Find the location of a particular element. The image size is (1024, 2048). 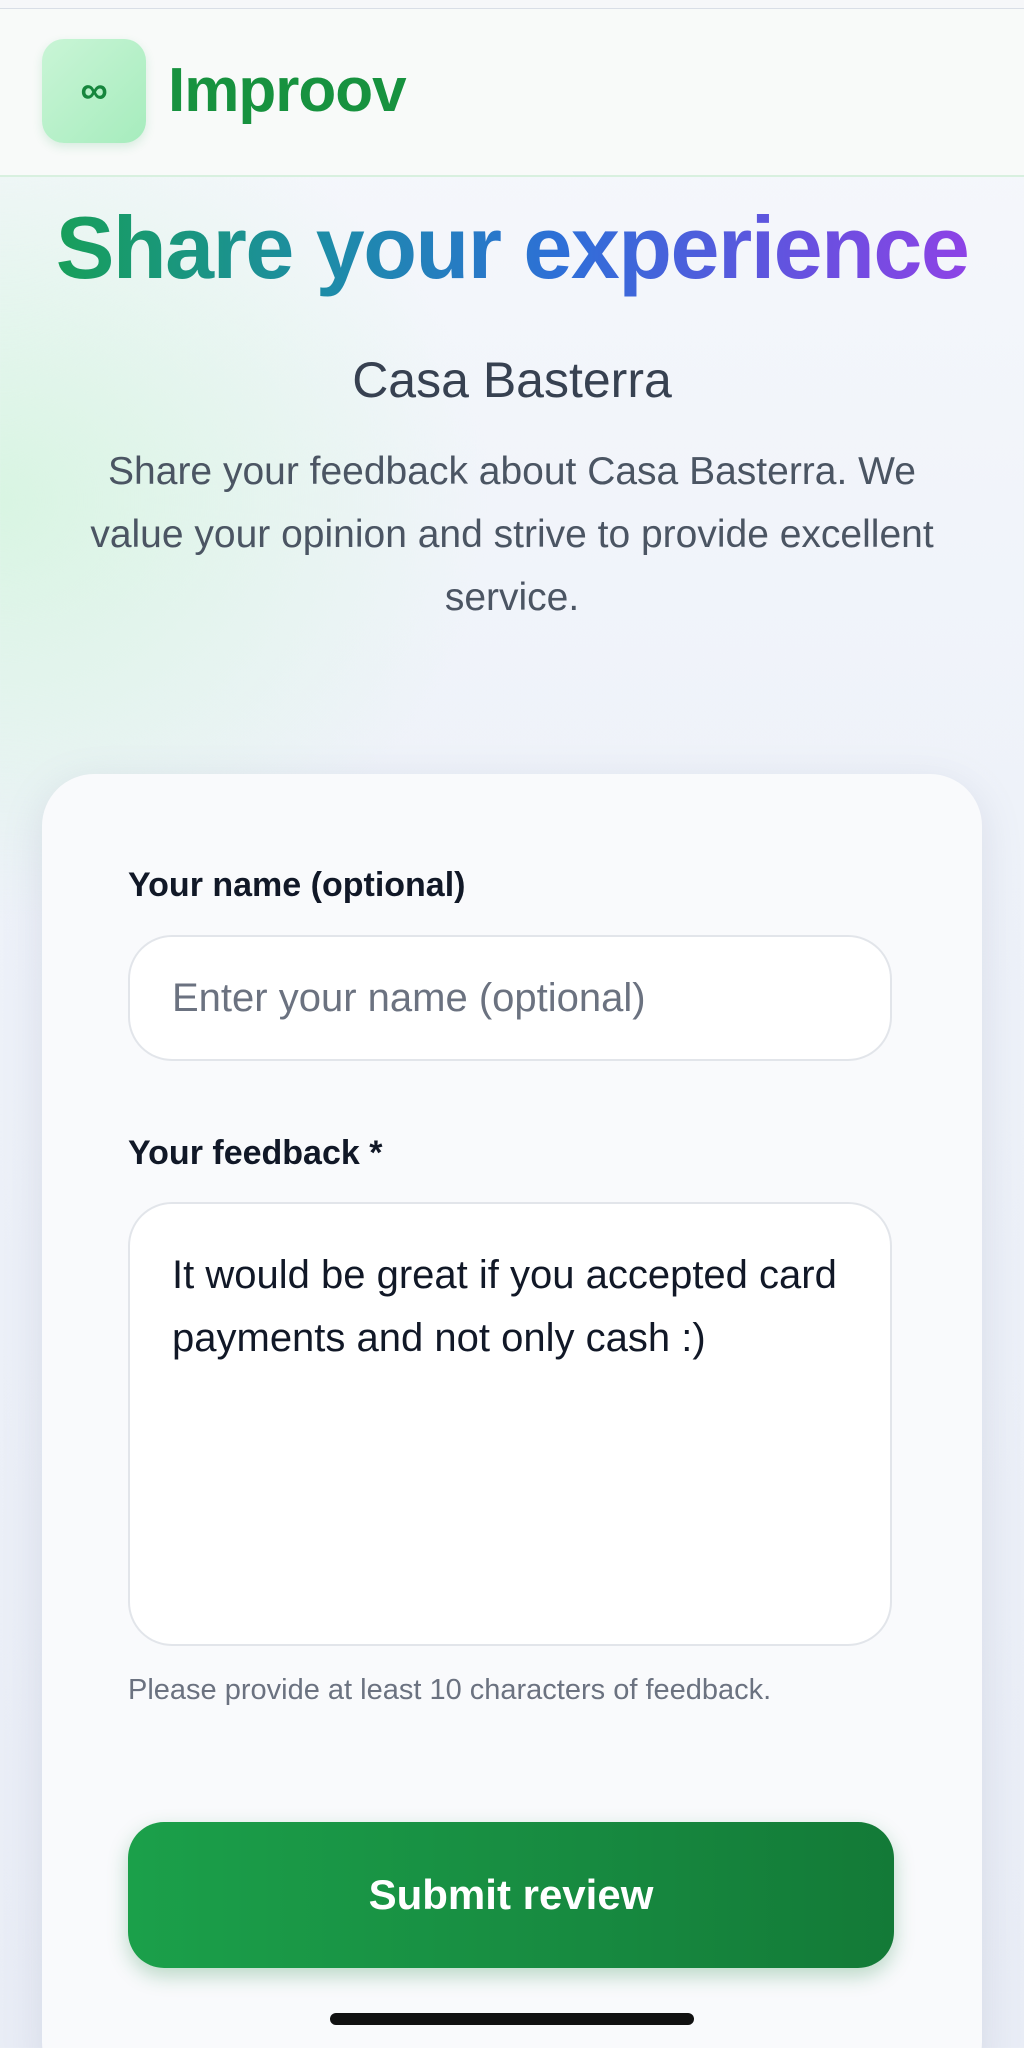

home-indicator is located at coordinates (512, 2019).